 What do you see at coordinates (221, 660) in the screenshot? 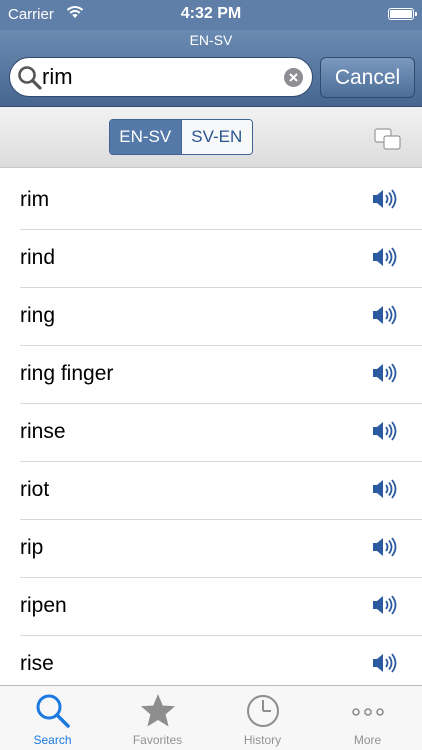
I see `list-item: rise` at bounding box center [221, 660].